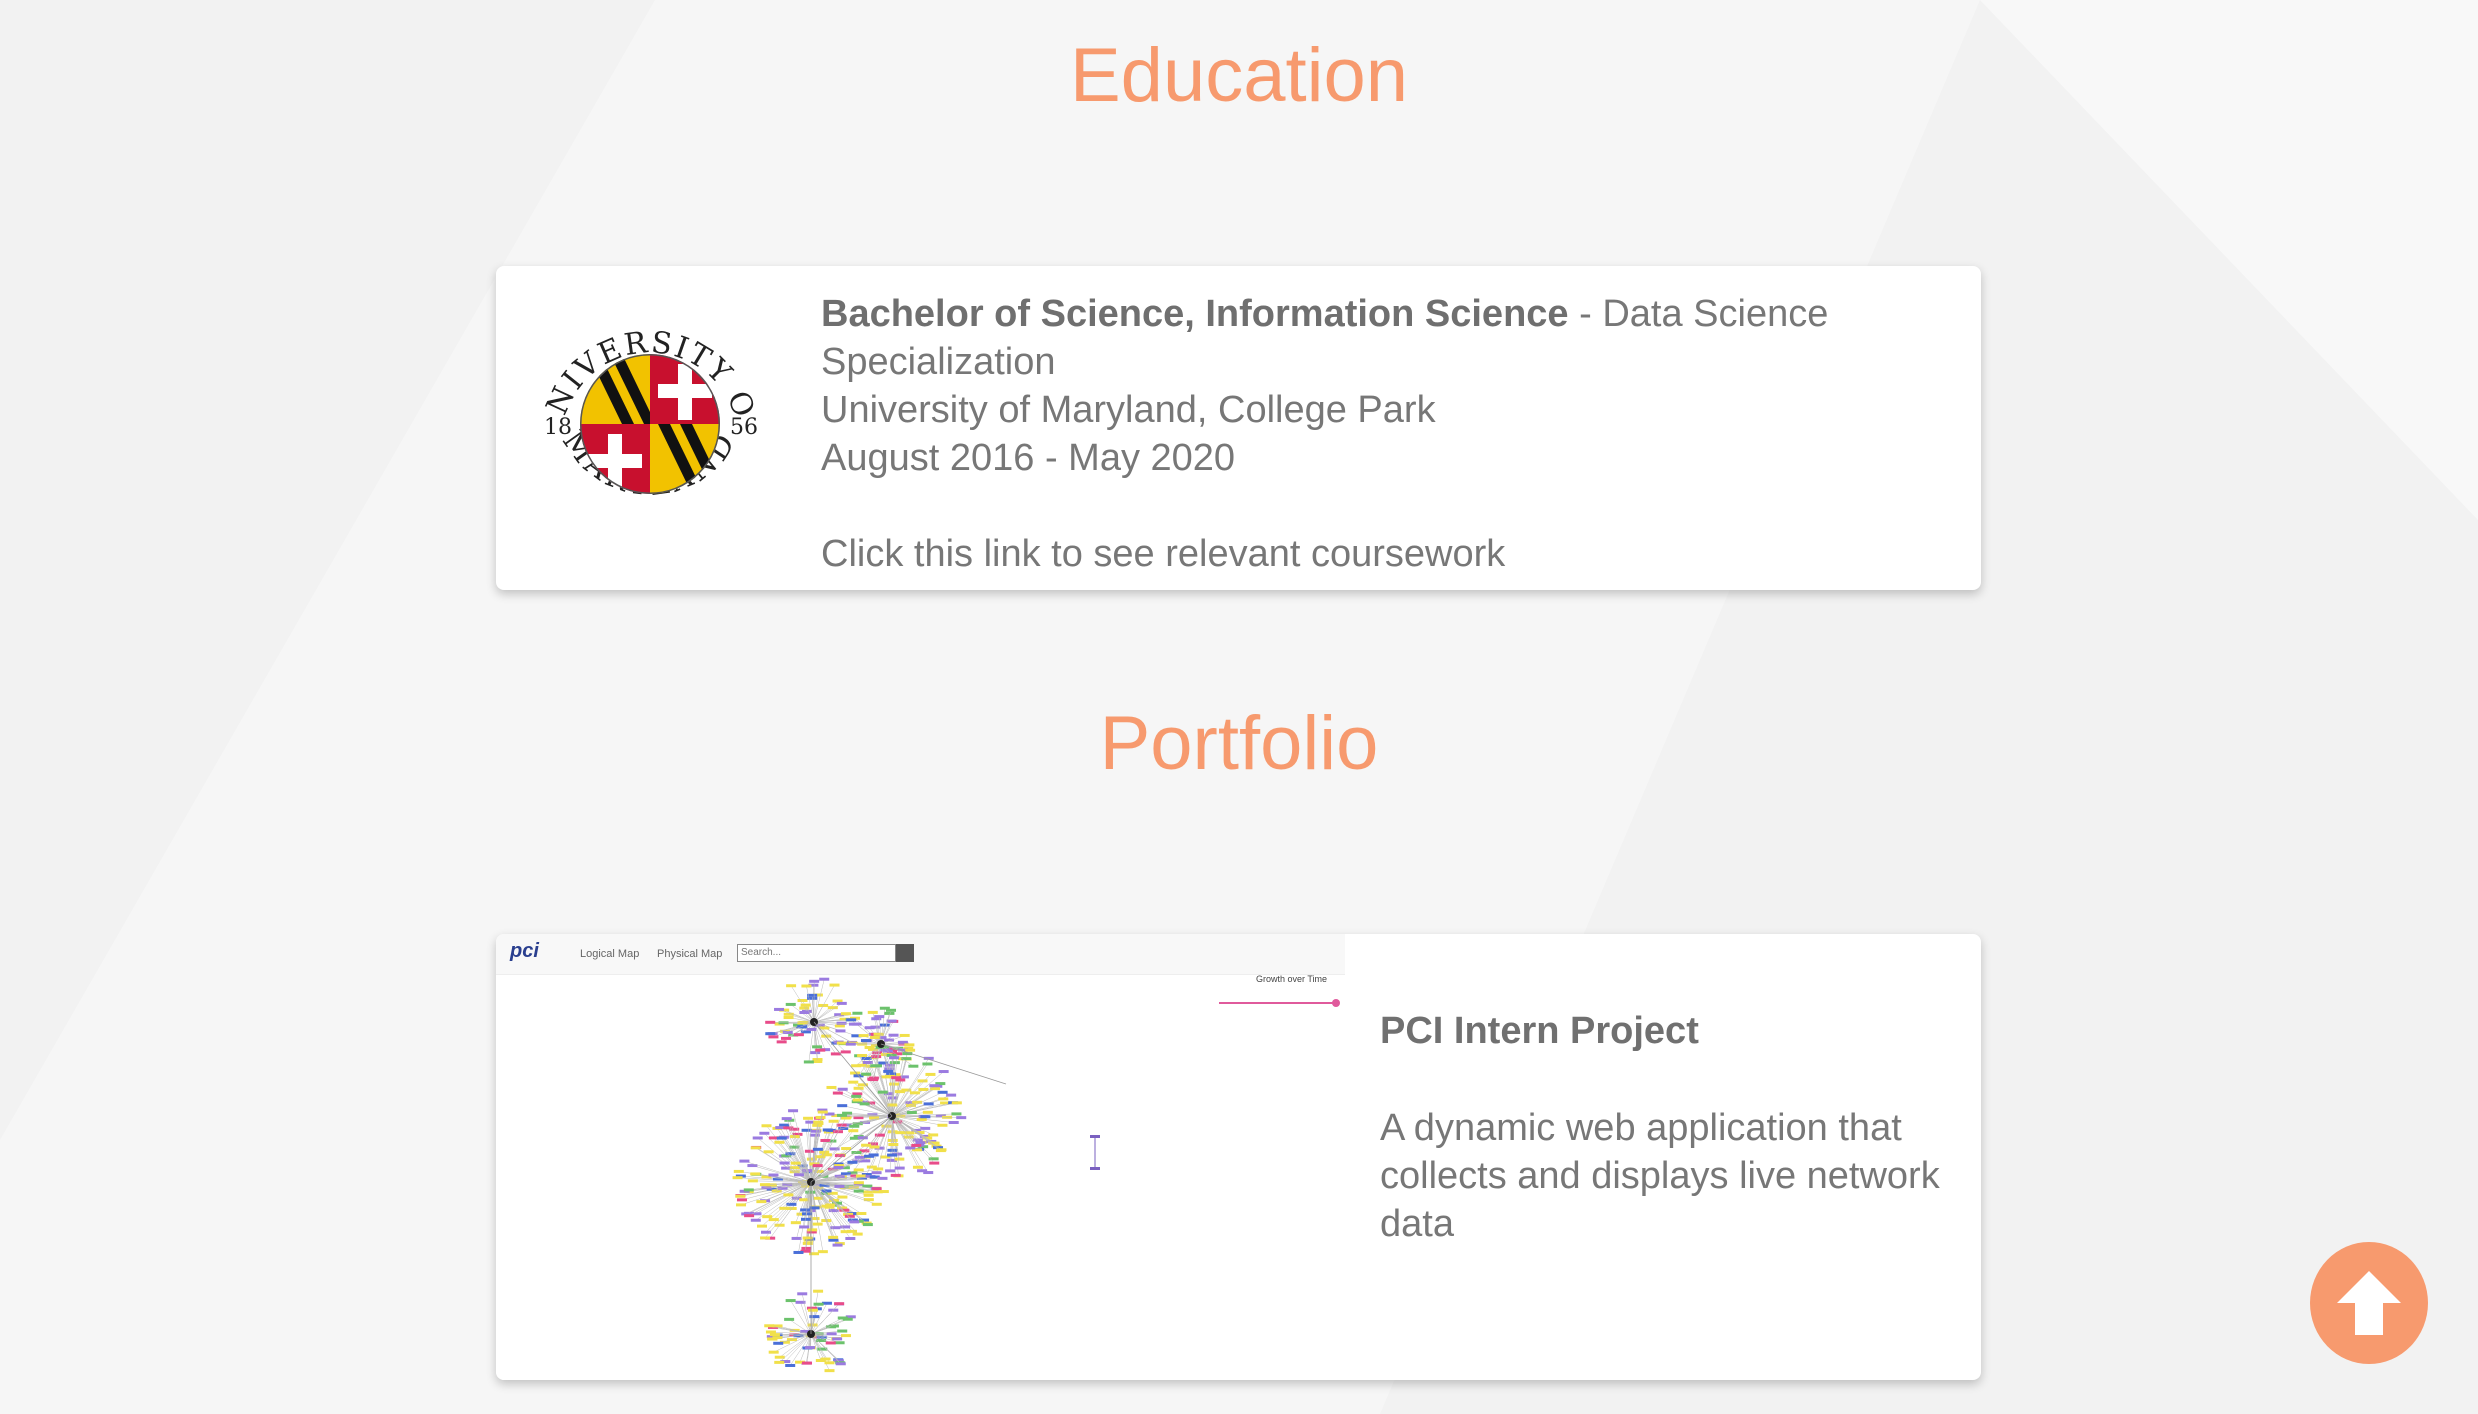  Describe the element at coordinates (1539, 1031) in the screenshot. I see `project-title: PCI Intern Project` at that location.